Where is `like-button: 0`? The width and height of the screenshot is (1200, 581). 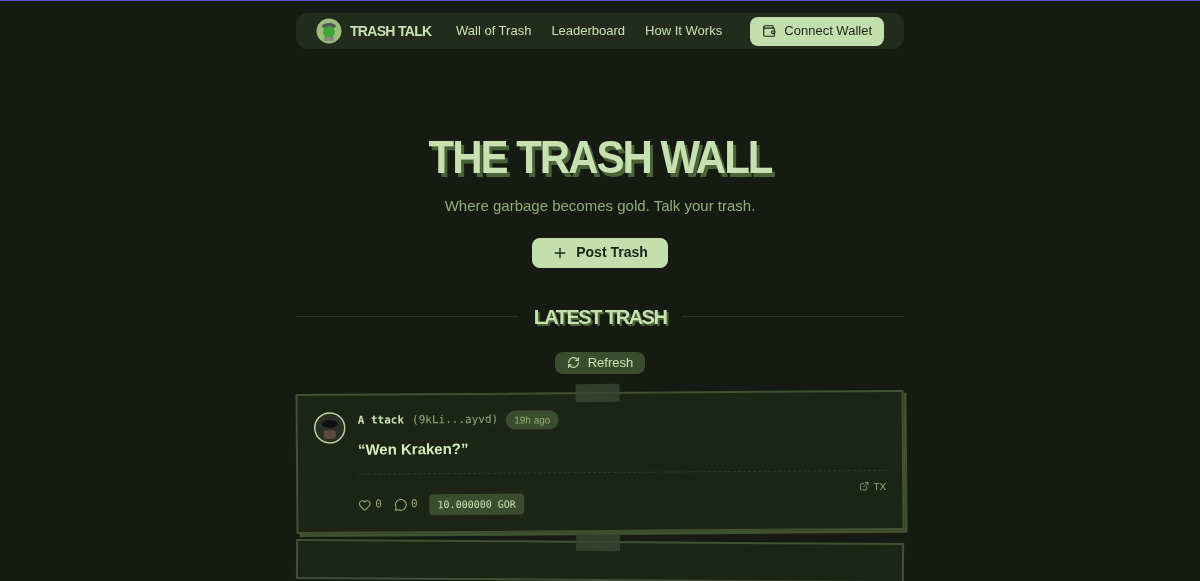 like-button: 0 is located at coordinates (370, 504).